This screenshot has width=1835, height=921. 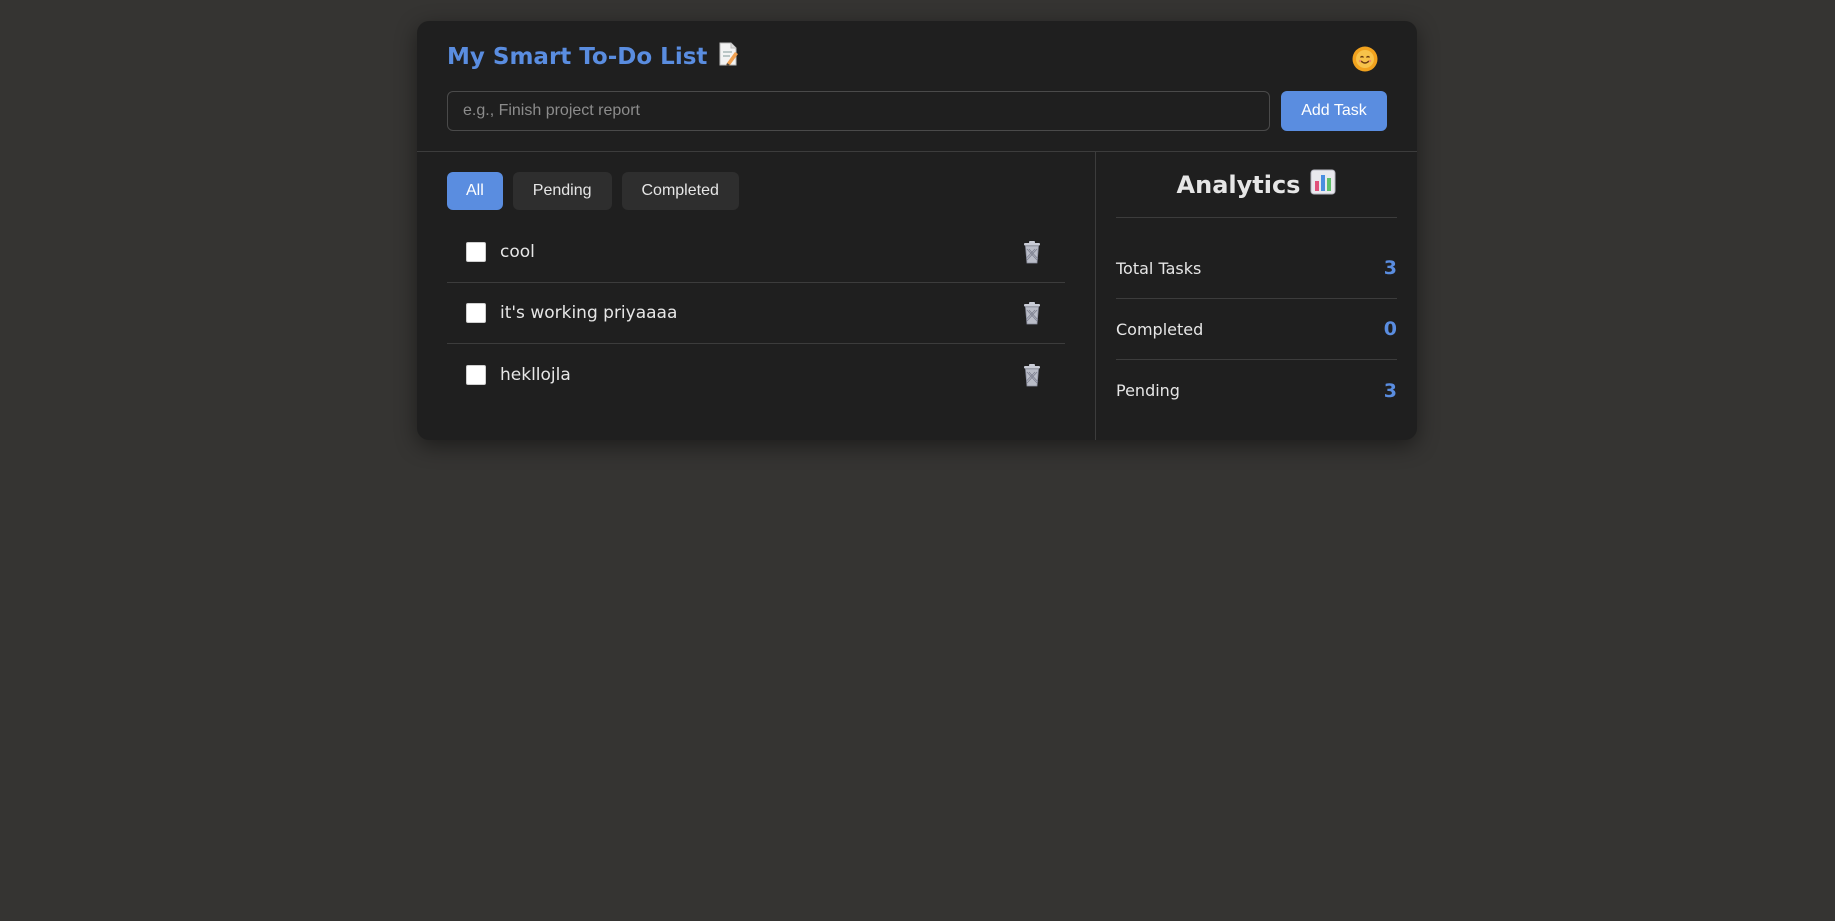 I want to click on task-item: it's working priyaaaa, so click(x=756, y=313).